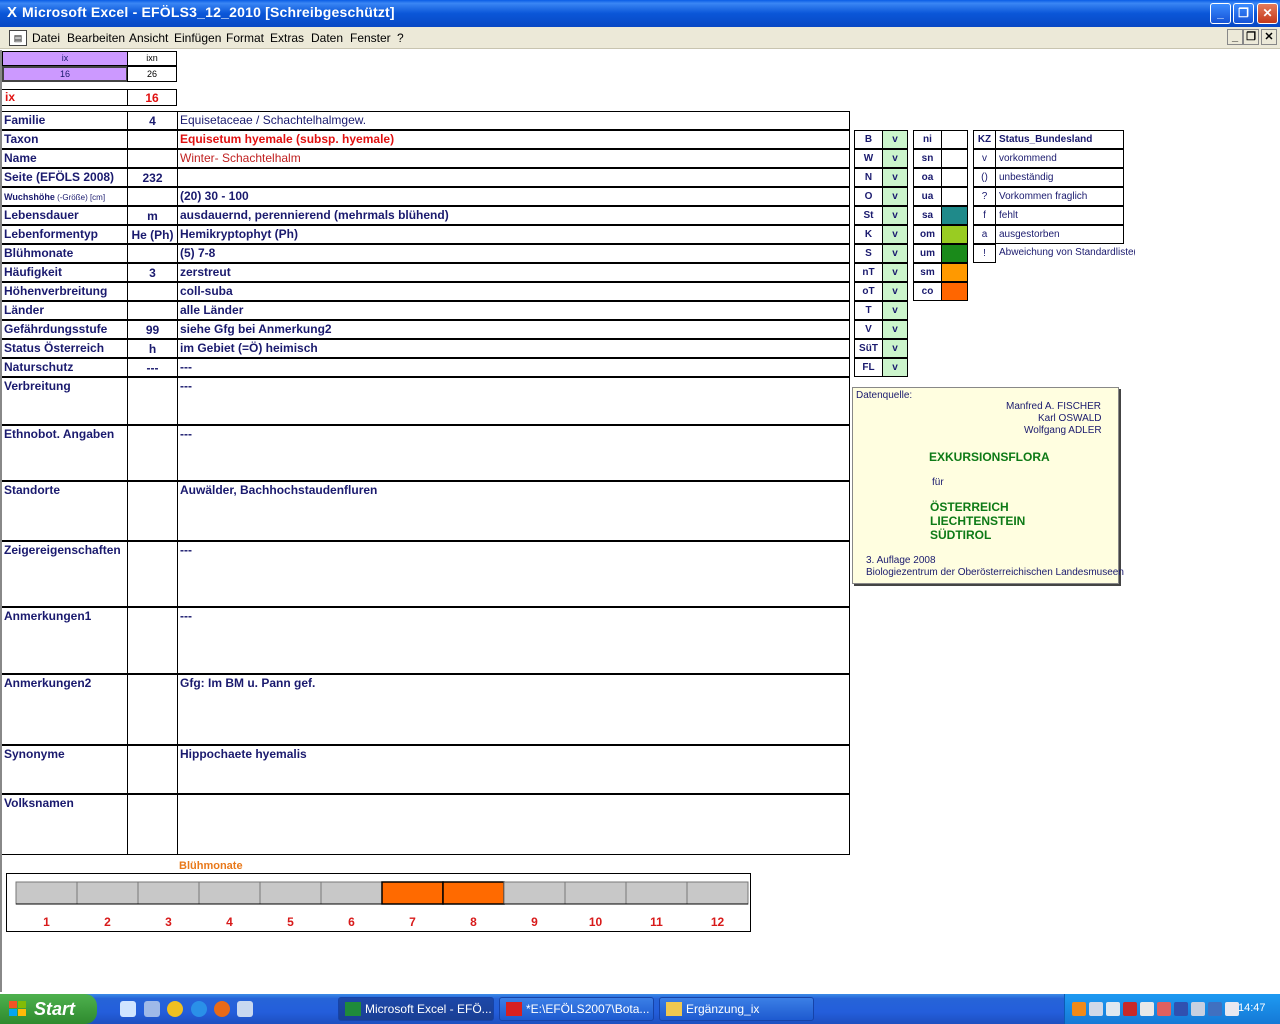 The height and width of the screenshot is (1024, 1280). I want to click on ix-value-cell: 16, so click(65, 74).